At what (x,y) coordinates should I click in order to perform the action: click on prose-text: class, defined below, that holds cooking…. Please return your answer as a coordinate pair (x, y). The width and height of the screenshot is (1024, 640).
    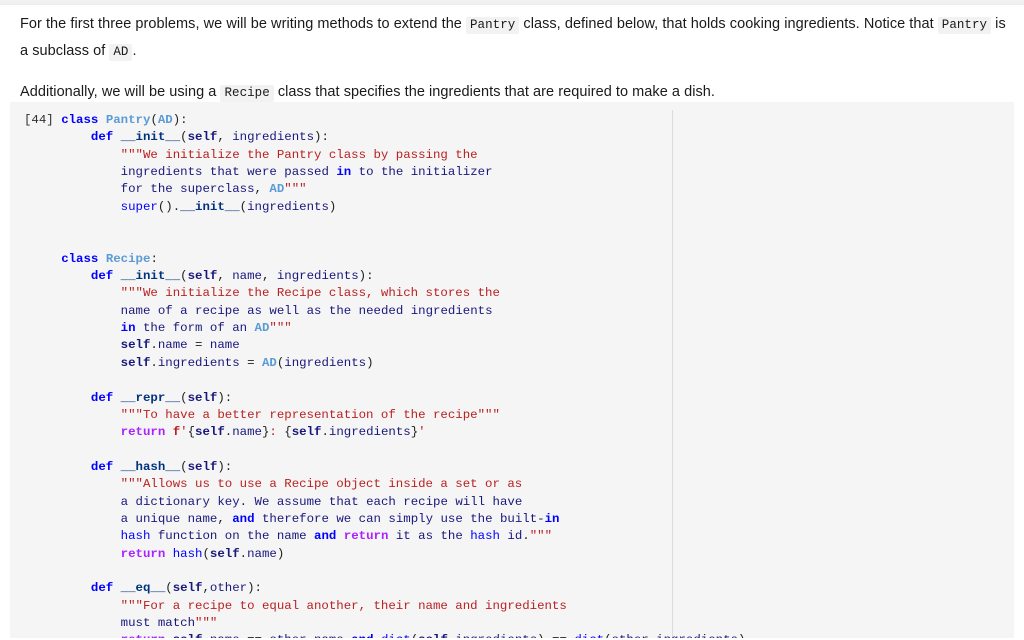
    Looking at the image, I should click on (728, 24).